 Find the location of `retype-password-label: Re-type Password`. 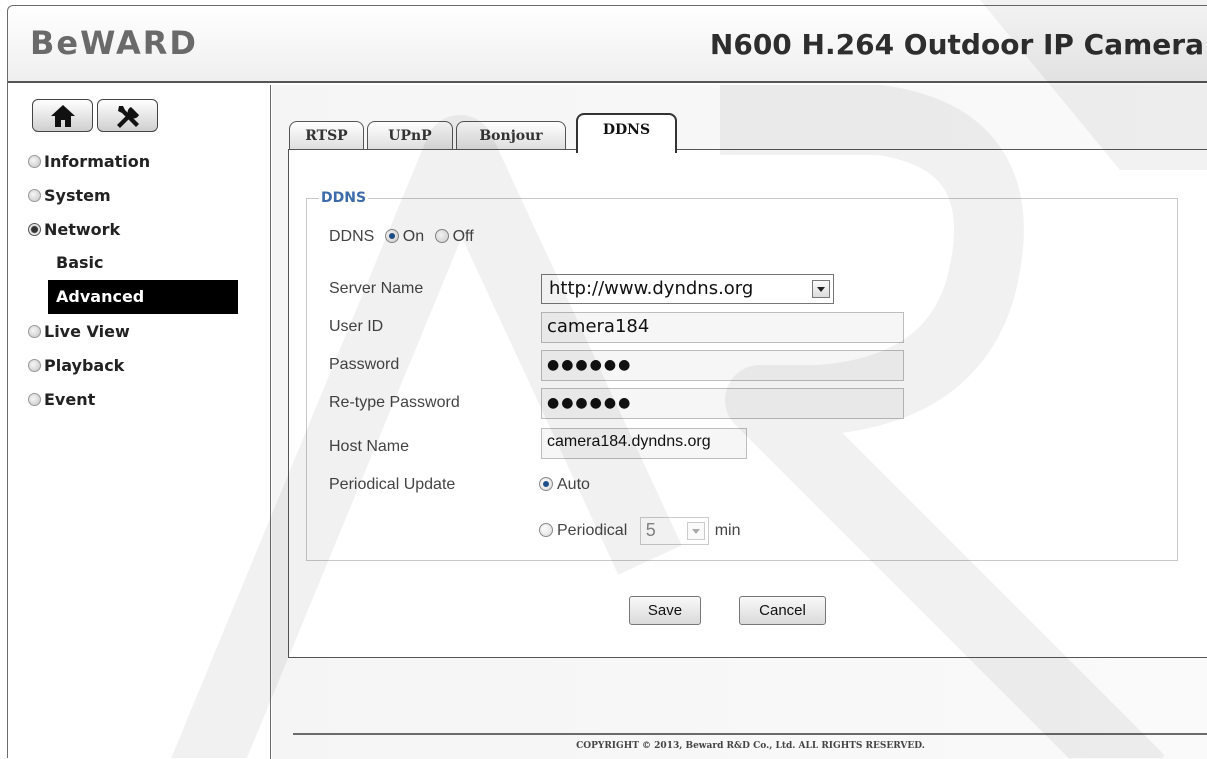

retype-password-label: Re-type Password is located at coordinates (394, 402).